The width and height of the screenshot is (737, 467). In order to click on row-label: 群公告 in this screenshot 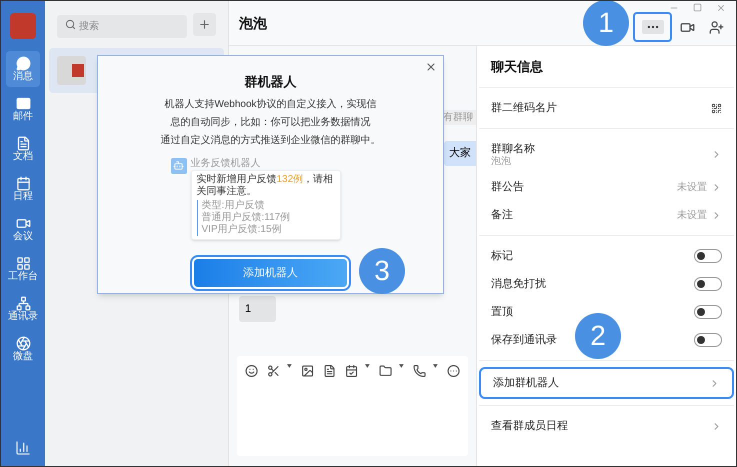, I will do `click(507, 187)`.